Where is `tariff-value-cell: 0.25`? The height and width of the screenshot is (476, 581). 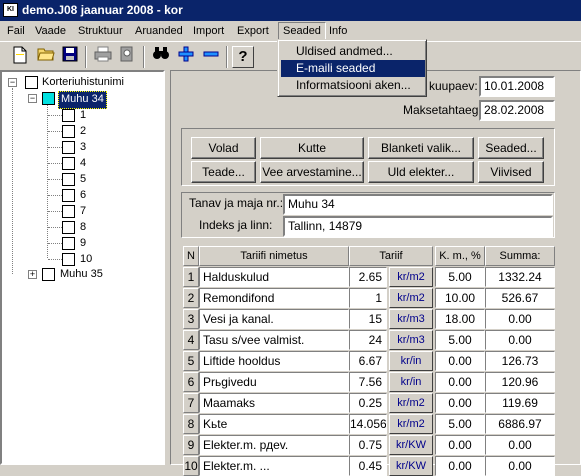
tariff-value-cell: 0.25 is located at coordinates (368, 403).